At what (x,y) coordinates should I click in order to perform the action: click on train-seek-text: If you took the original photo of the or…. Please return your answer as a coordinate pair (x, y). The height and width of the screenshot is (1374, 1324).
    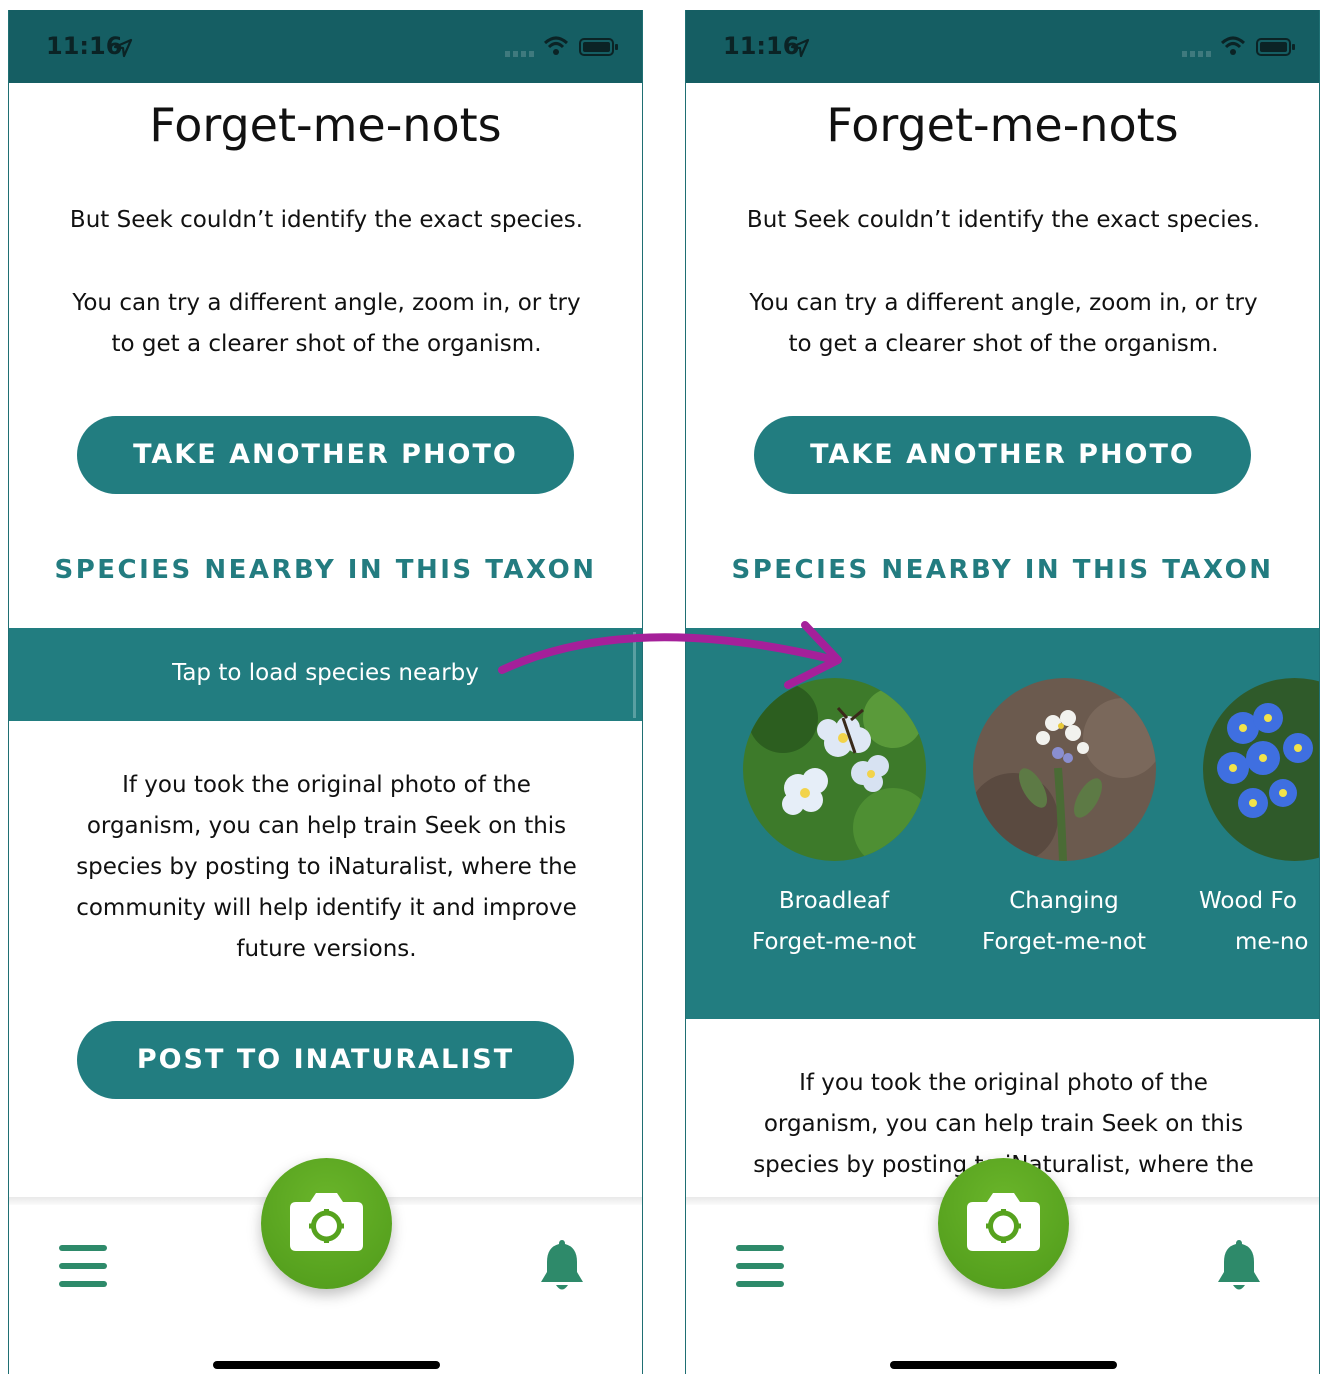
    Looking at the image, I should click on (326, 867).